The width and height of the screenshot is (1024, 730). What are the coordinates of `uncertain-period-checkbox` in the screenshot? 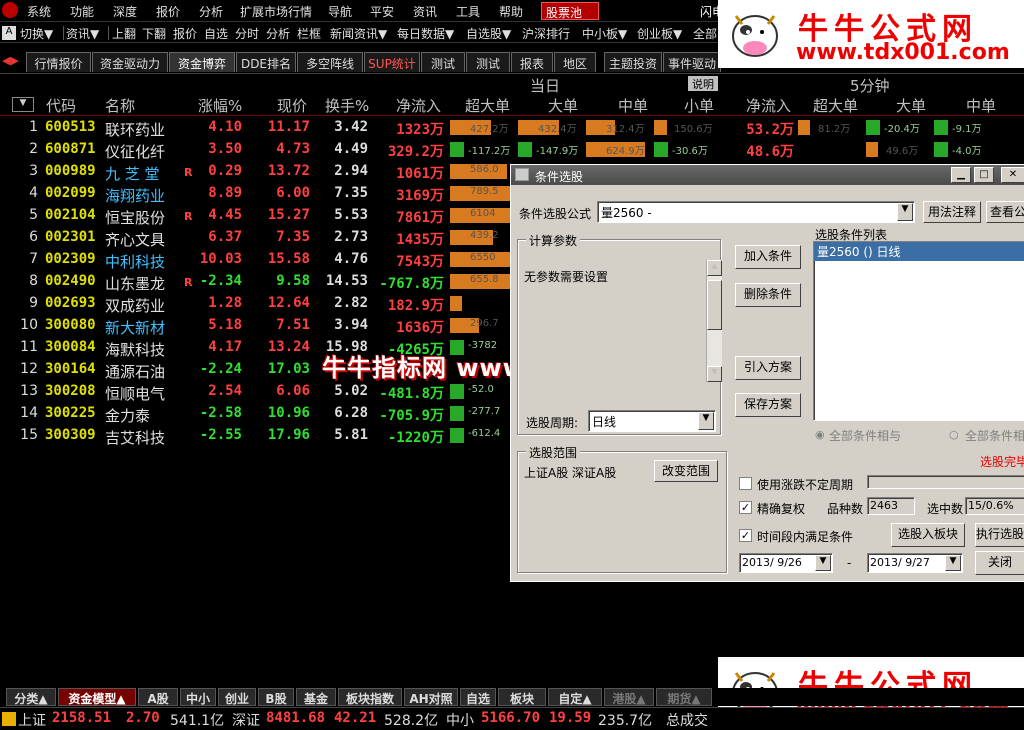 It's located at (745, 483).